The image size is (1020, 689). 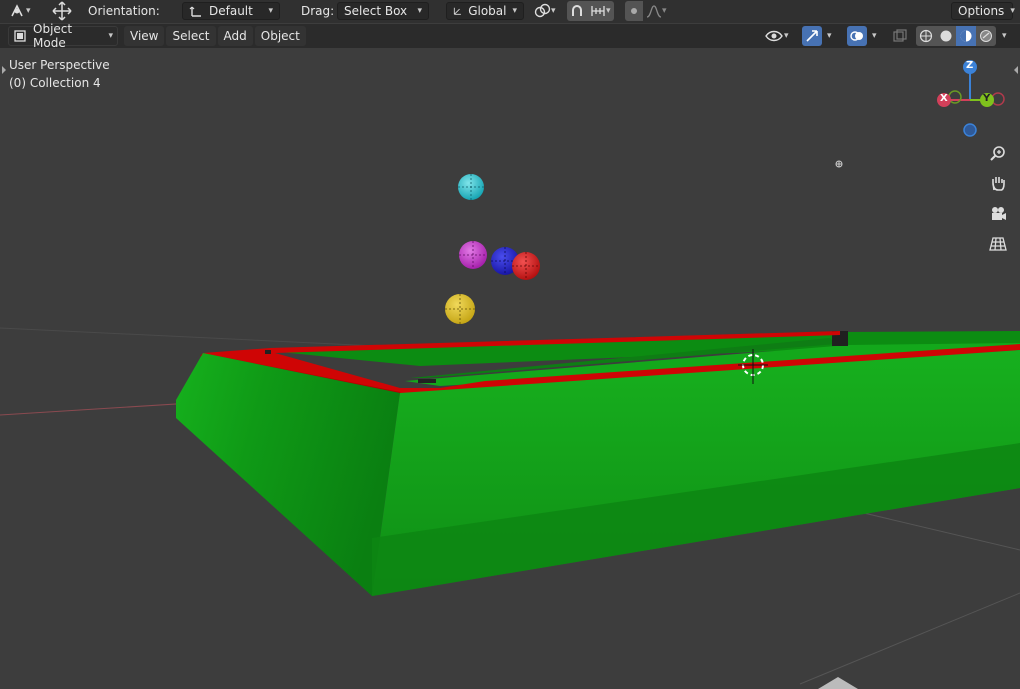 I want to click on gizmo-y-label: Y, so click(x=987, y=98).